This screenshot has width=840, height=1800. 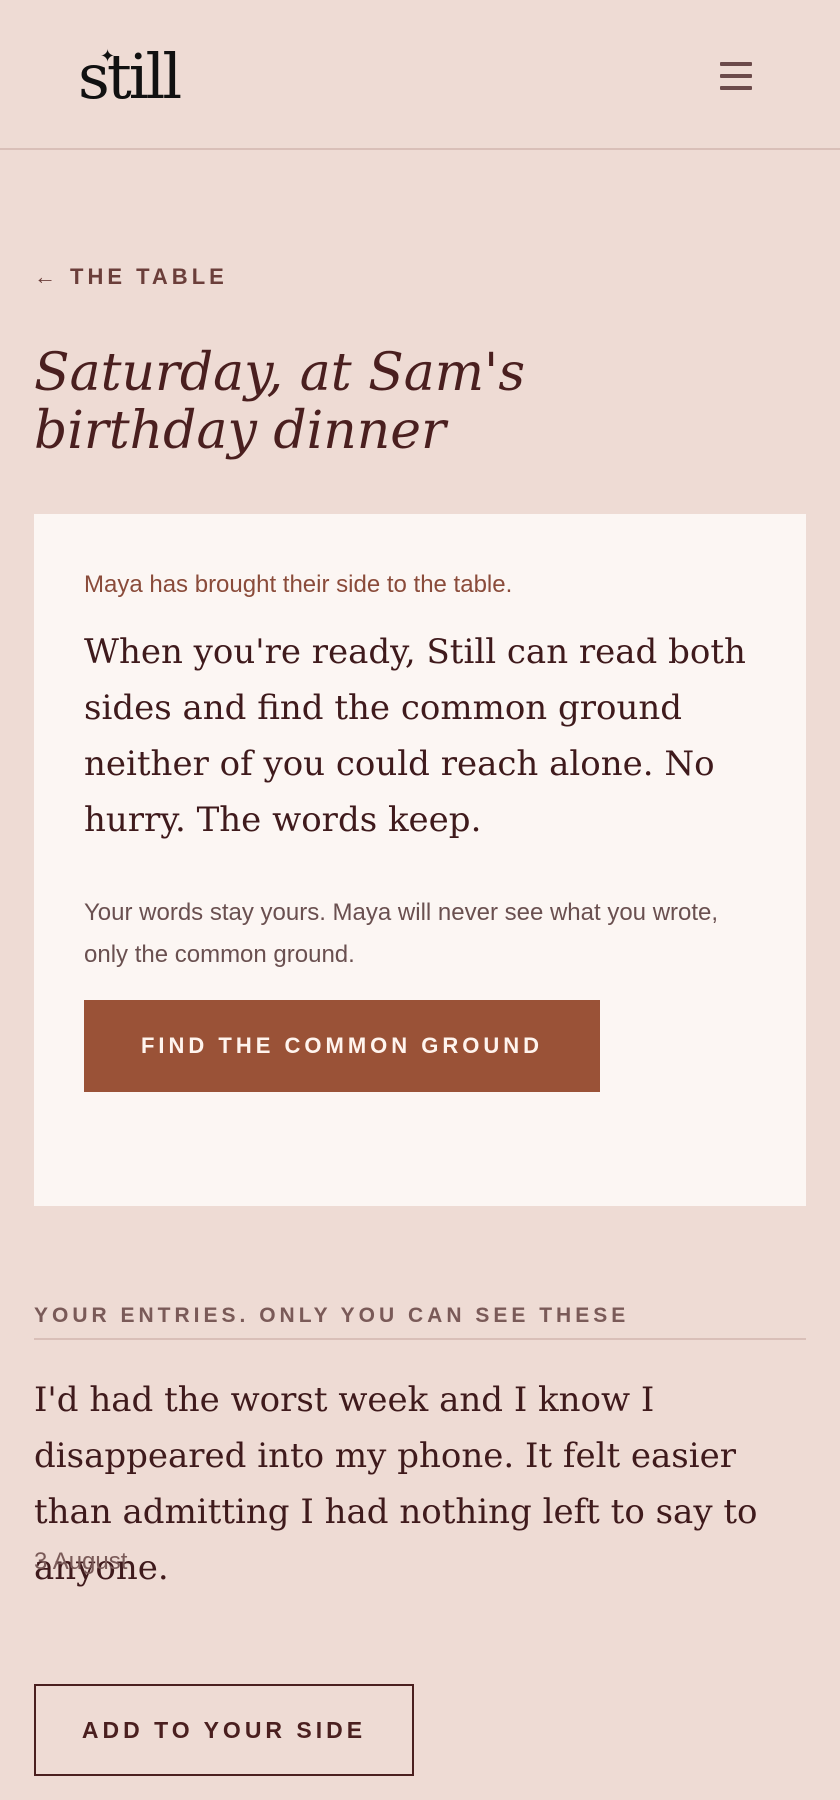 I want to click on find-common-ground-button: FIND THE COMMON GROUND, so click(x=342, y=1046).